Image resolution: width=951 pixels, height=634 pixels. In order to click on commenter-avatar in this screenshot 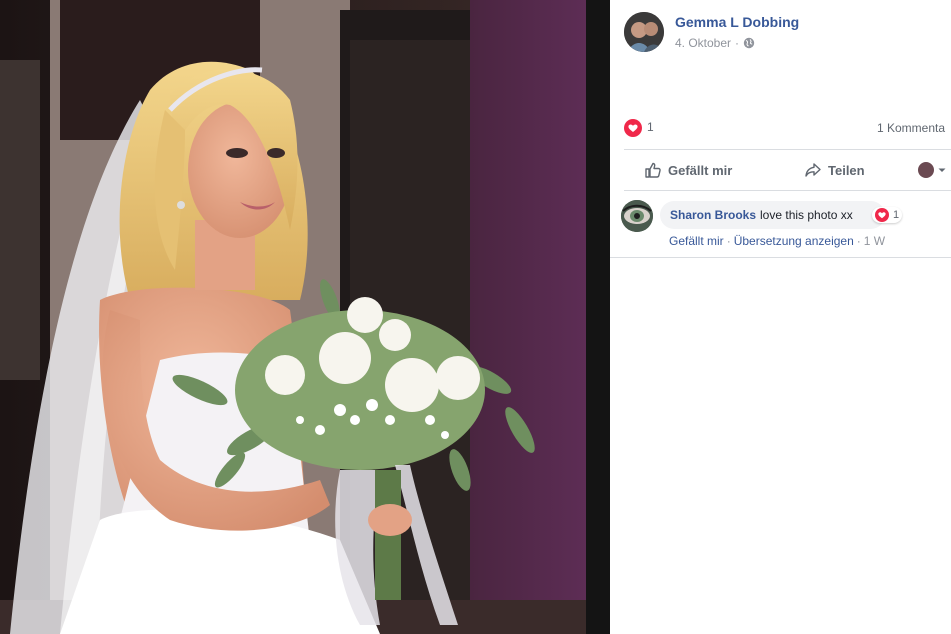, I will do `click(637, 216)`.